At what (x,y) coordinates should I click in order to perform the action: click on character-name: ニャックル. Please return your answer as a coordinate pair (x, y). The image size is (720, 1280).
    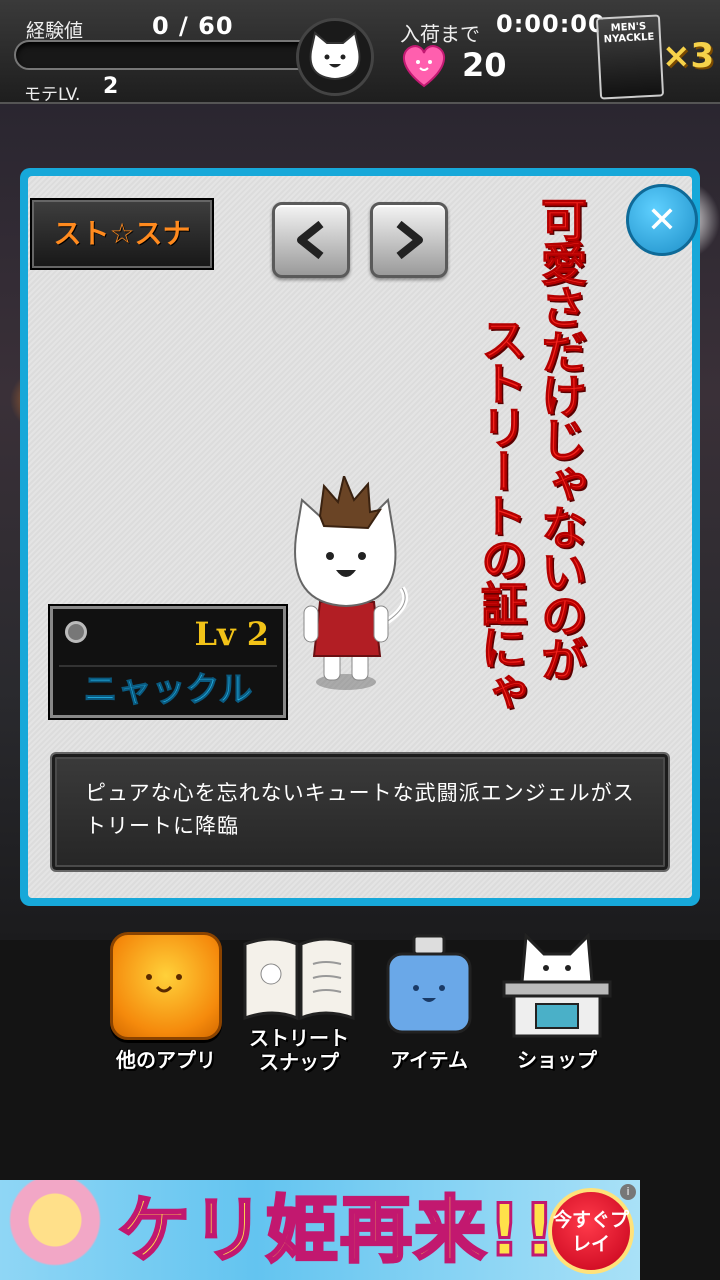
    Looking at the image, I should click on (168, 688).